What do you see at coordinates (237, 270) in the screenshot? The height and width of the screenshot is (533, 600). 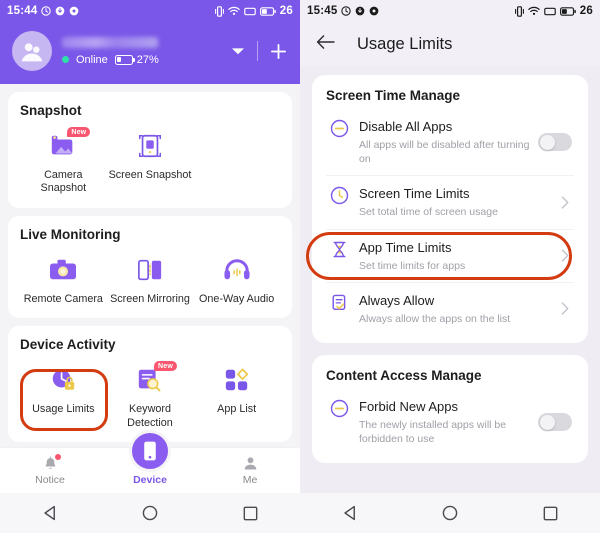 I see `one-way-audio-icon` at bounding box center [237, 270].